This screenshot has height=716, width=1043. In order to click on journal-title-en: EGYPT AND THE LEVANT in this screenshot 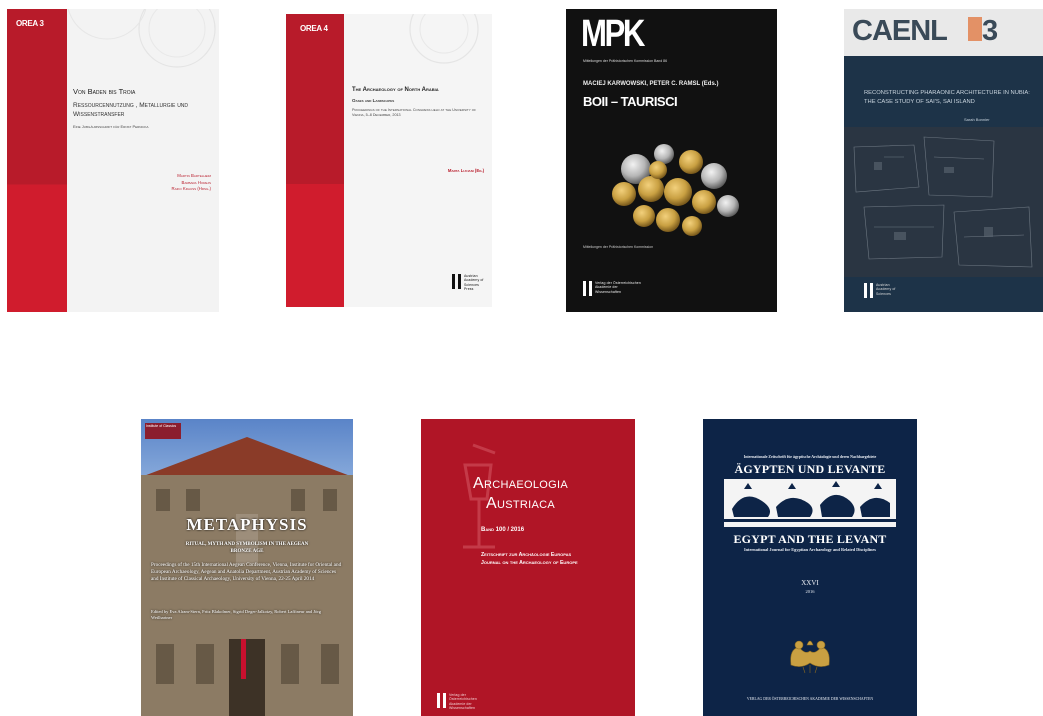, I will do `click(810, 539)`.